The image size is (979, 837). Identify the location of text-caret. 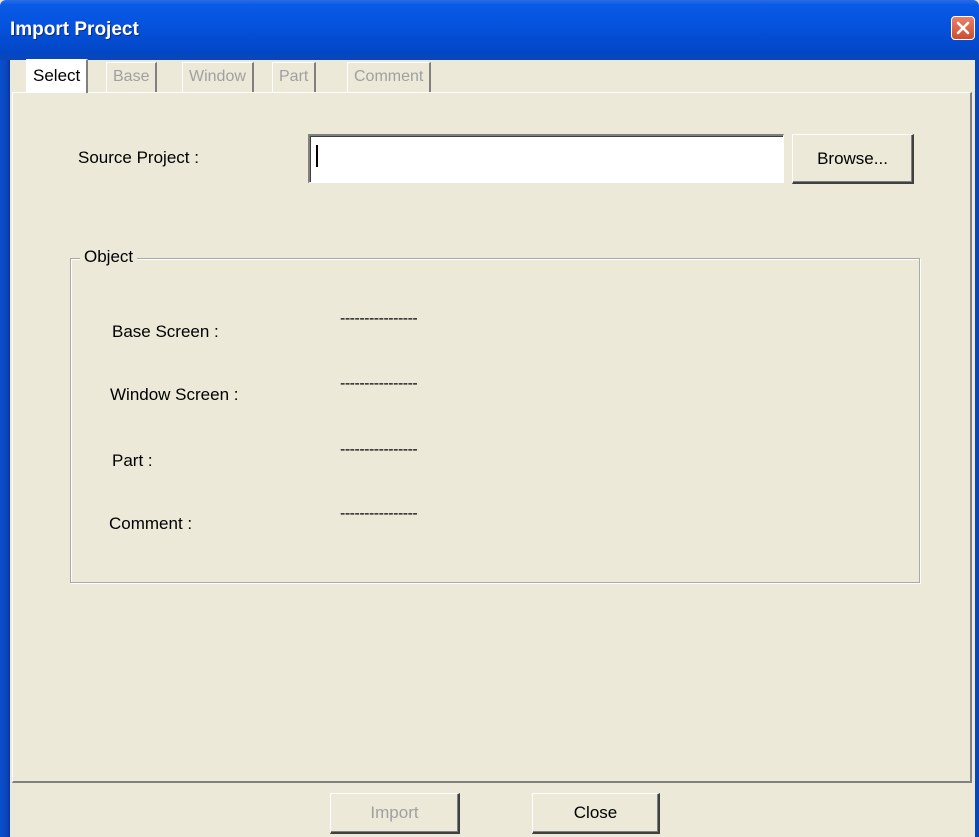
(317, 156).